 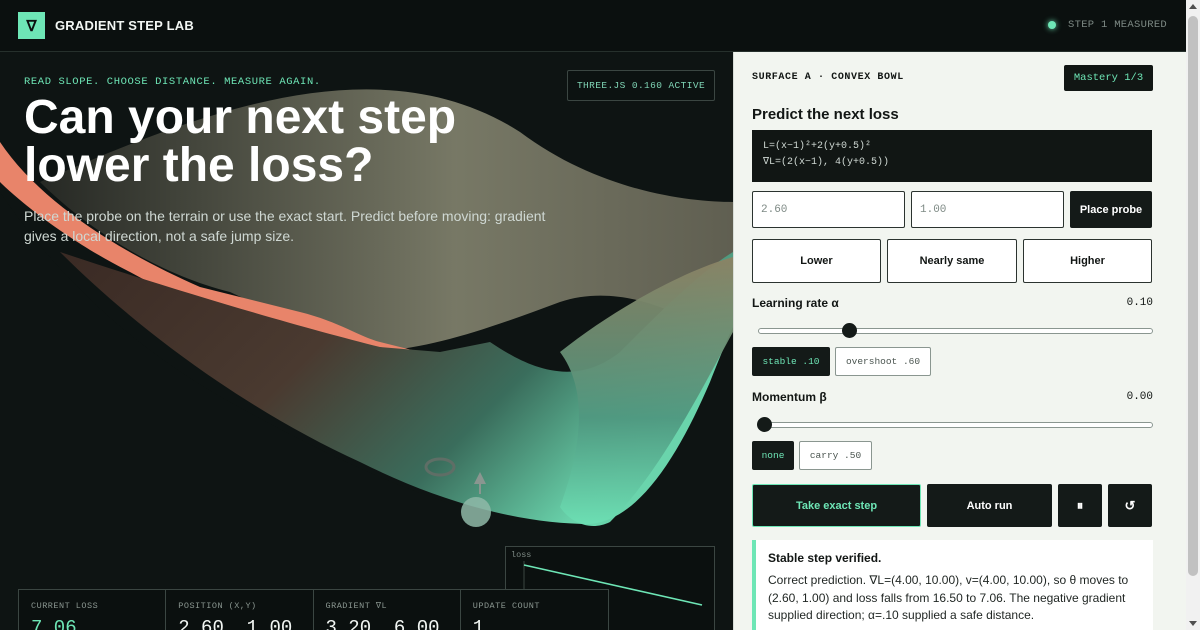 What do you see at coordinates (1118, 25) in the screenshot?
I see `status-text: STEP 1 MEASURED` at bounding box center [1118, 25].